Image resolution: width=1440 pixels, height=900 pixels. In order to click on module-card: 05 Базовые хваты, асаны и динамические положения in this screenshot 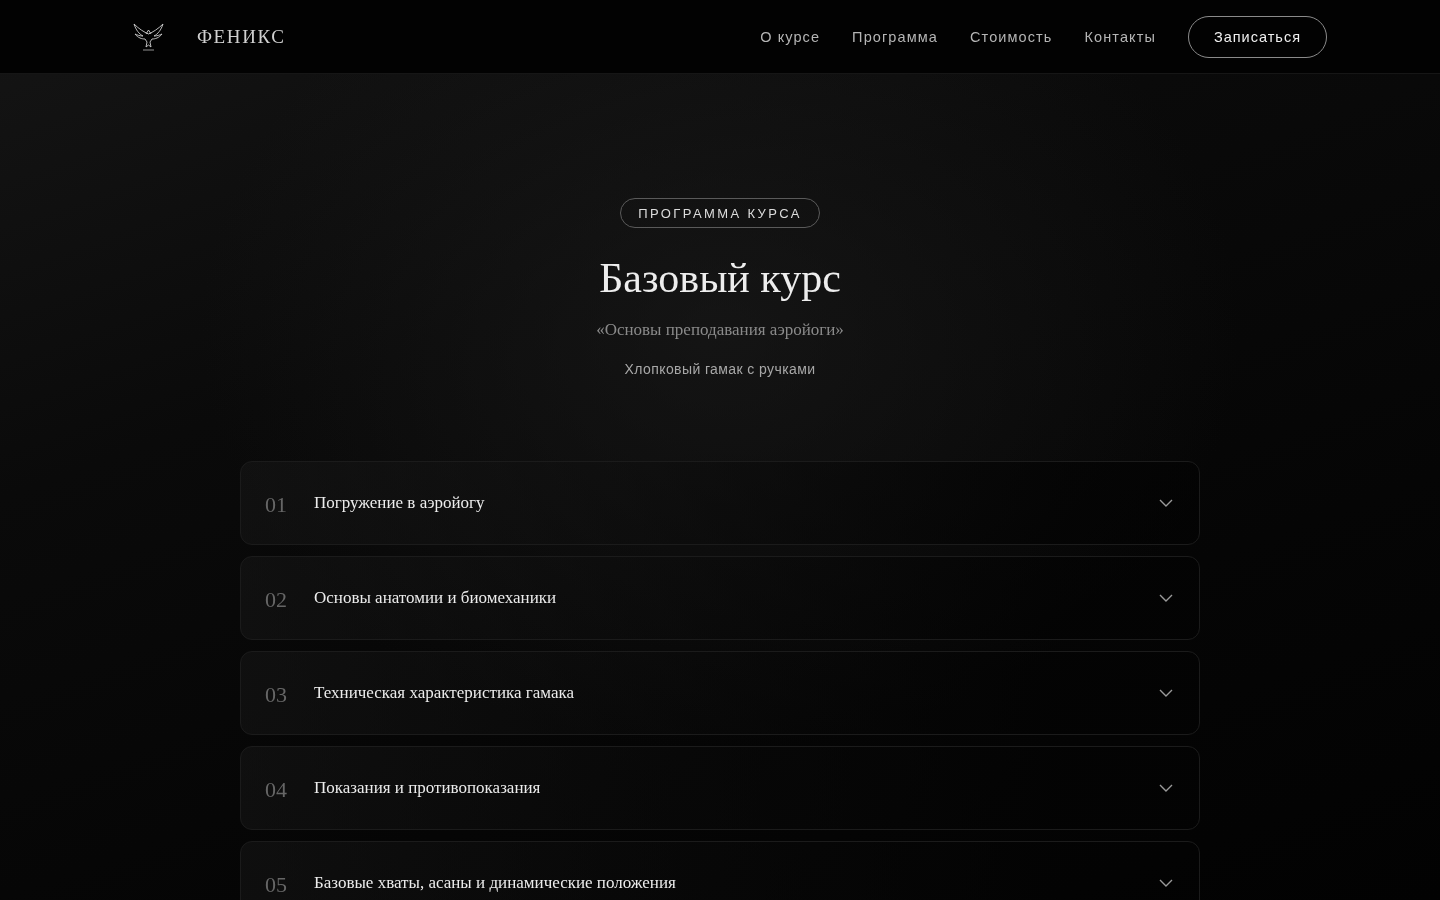, I will do `click(720, 870)`.